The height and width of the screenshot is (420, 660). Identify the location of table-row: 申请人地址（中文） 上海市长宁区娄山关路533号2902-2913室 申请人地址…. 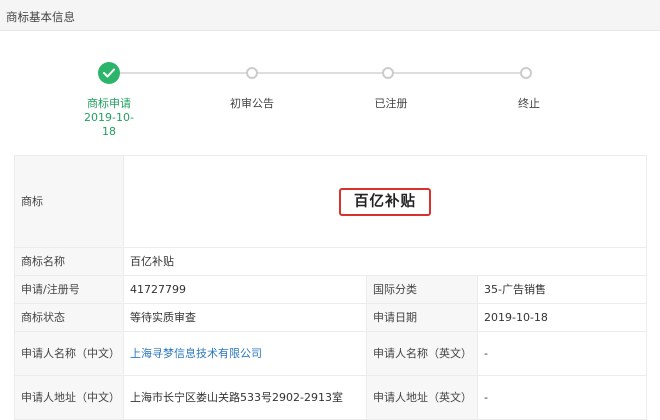
(330, 397).